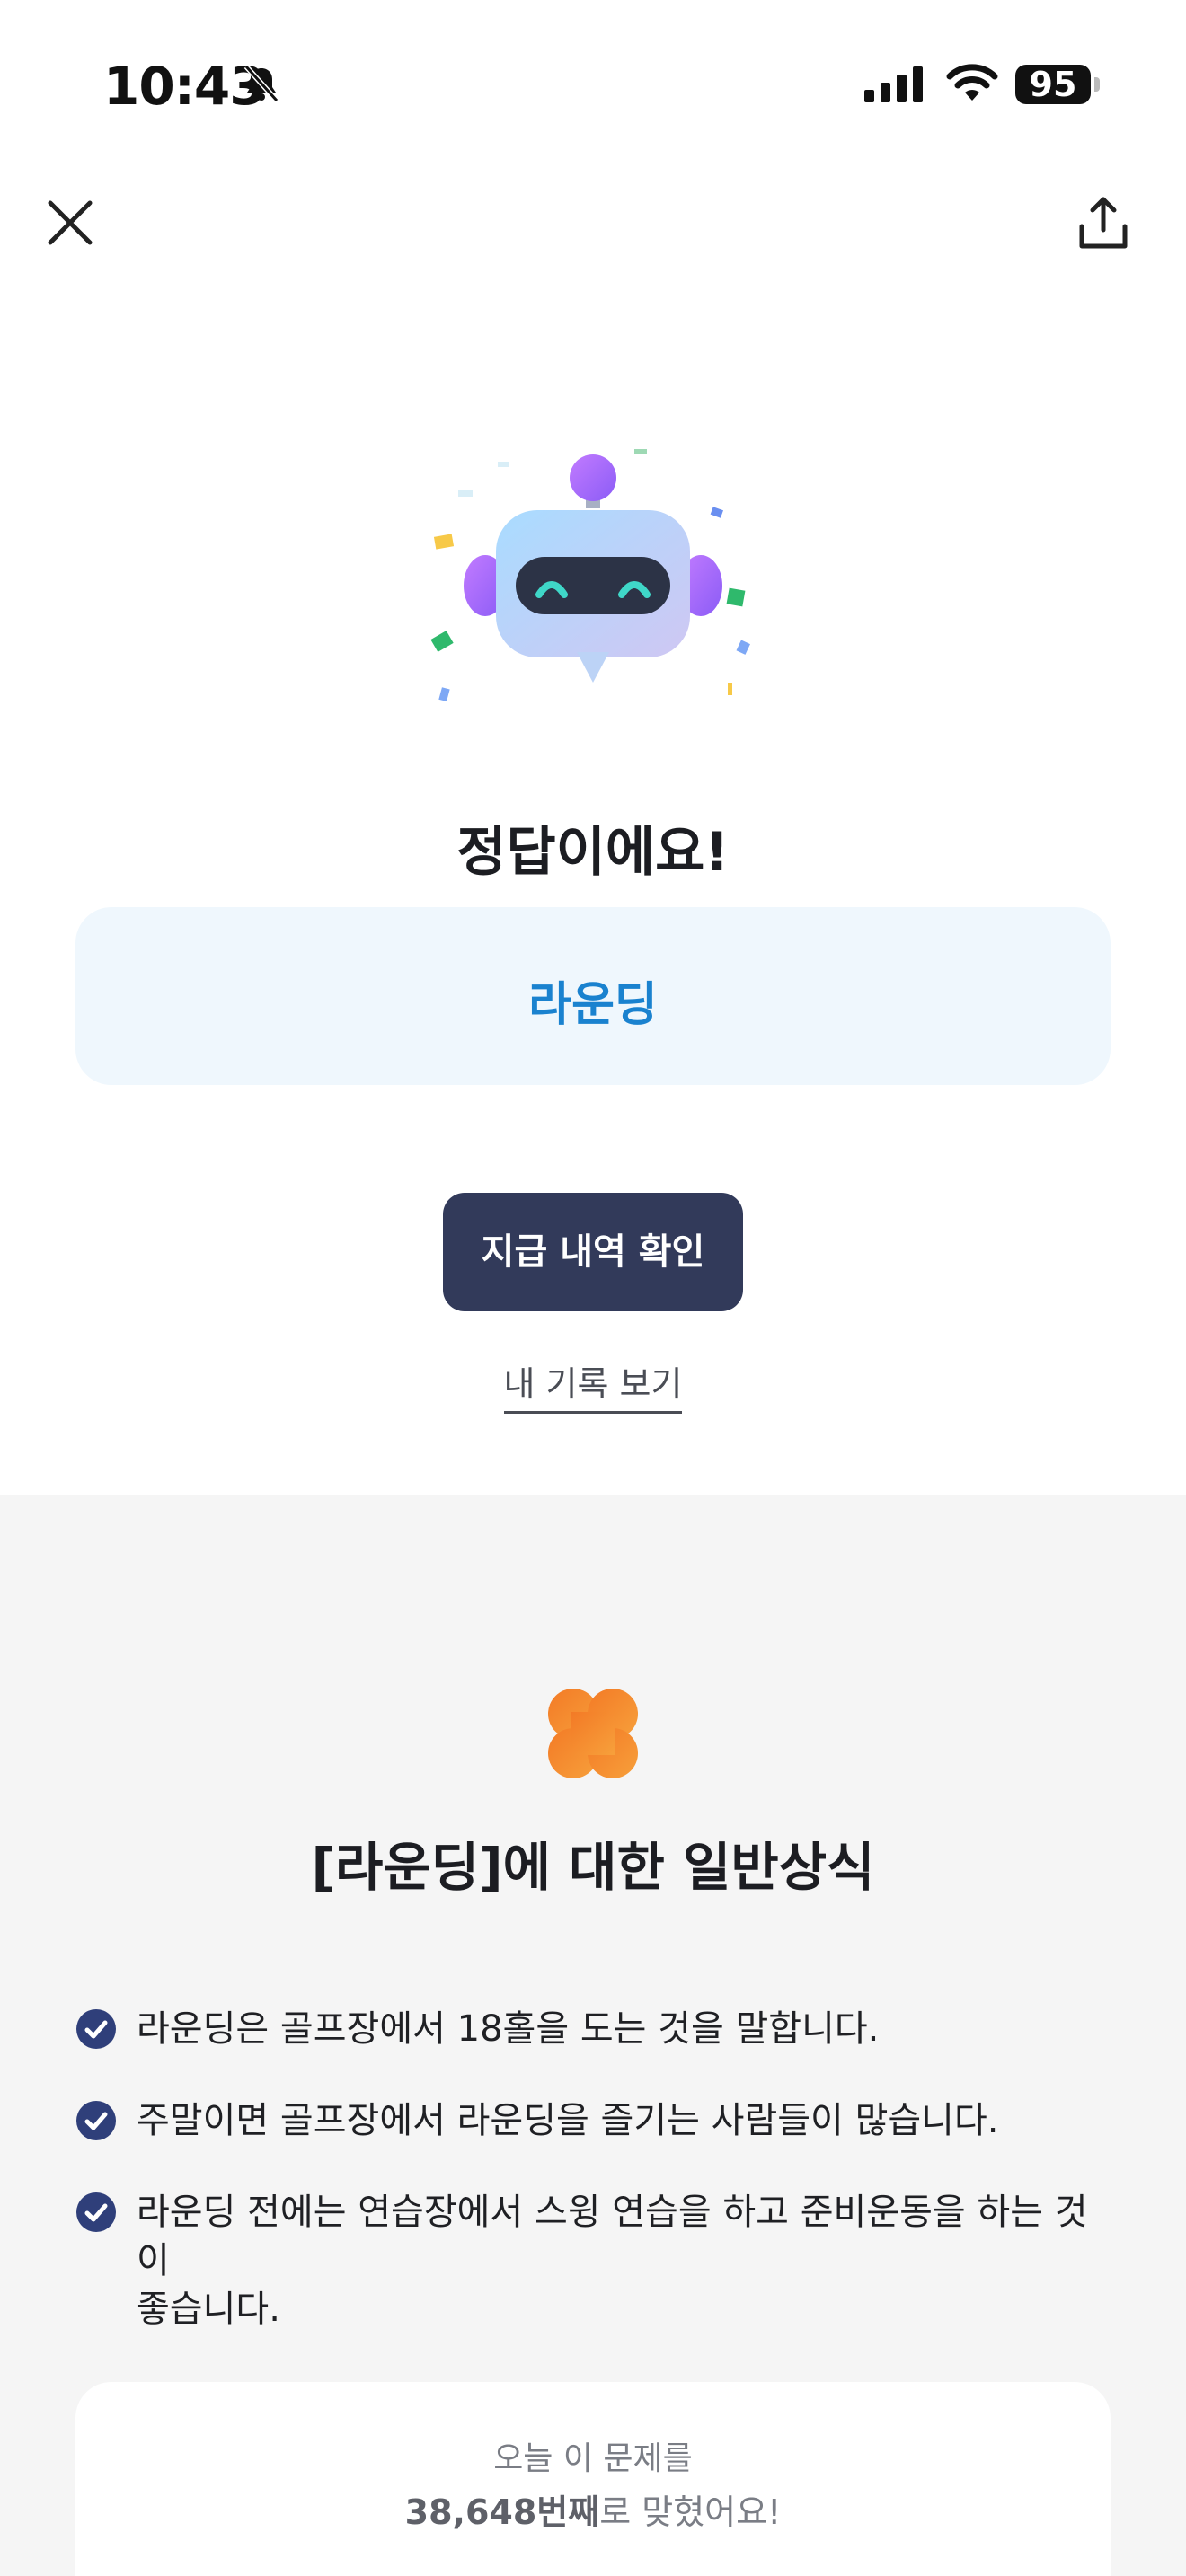  I want to click on result-heading: 정답이에요!, so click(593, 852).